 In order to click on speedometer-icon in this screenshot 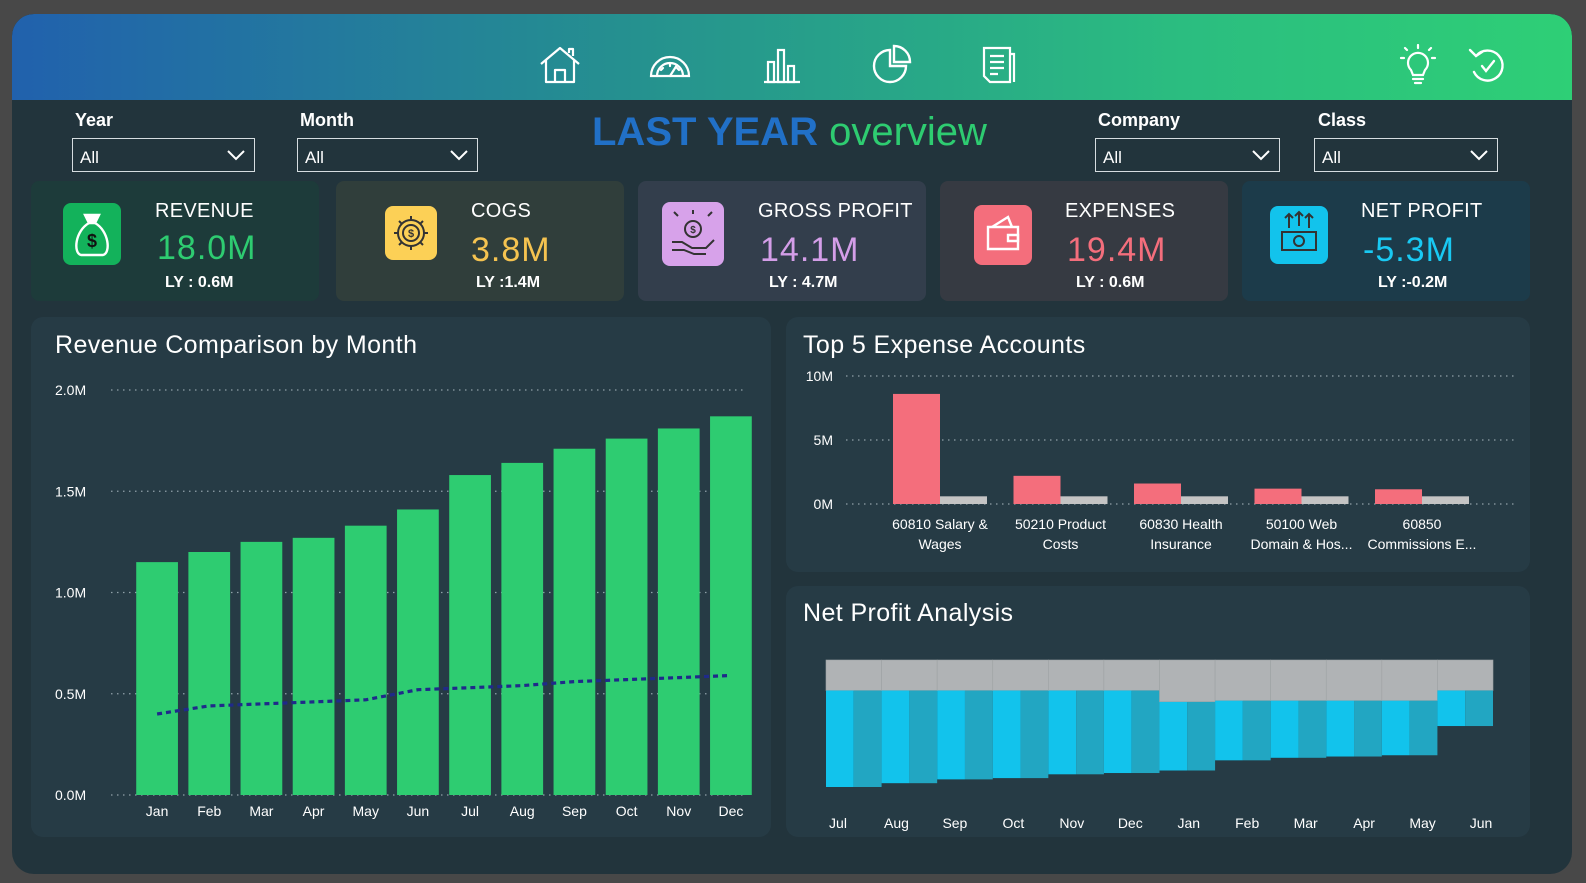, I will do `click(670, 65)`.